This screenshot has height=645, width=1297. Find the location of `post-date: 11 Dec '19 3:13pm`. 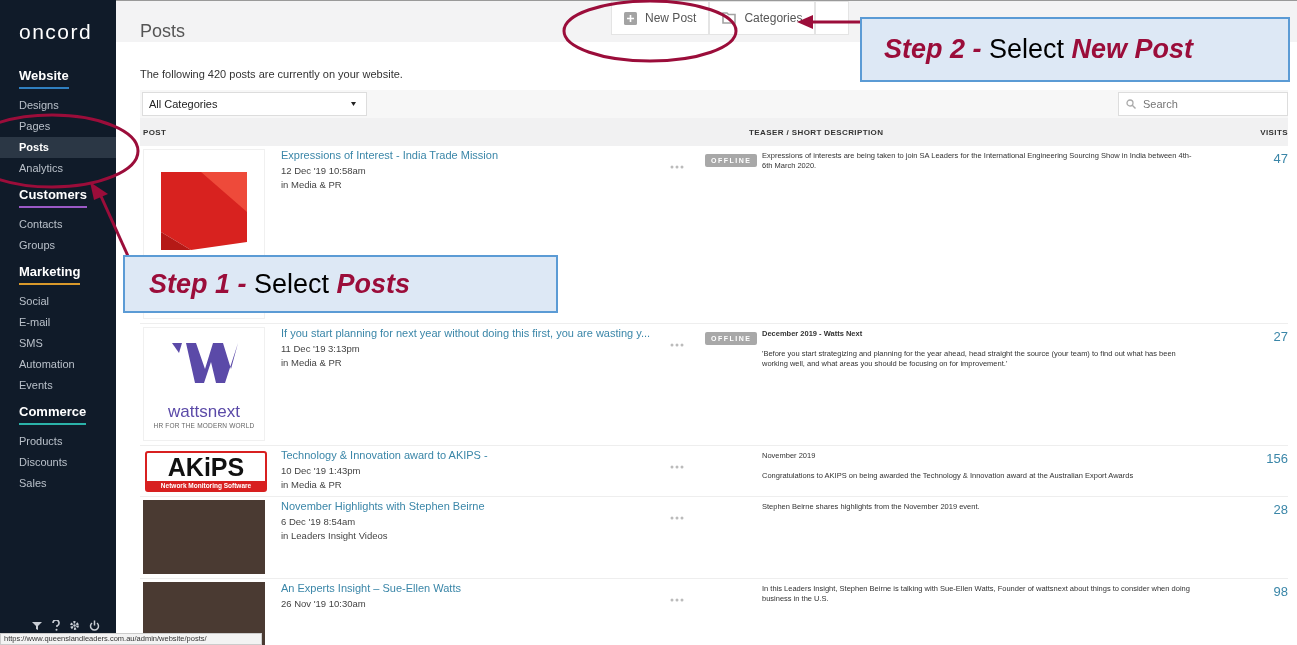

post-date: 11 Dec '19 3:13pm is located at coordinates (321, 349).